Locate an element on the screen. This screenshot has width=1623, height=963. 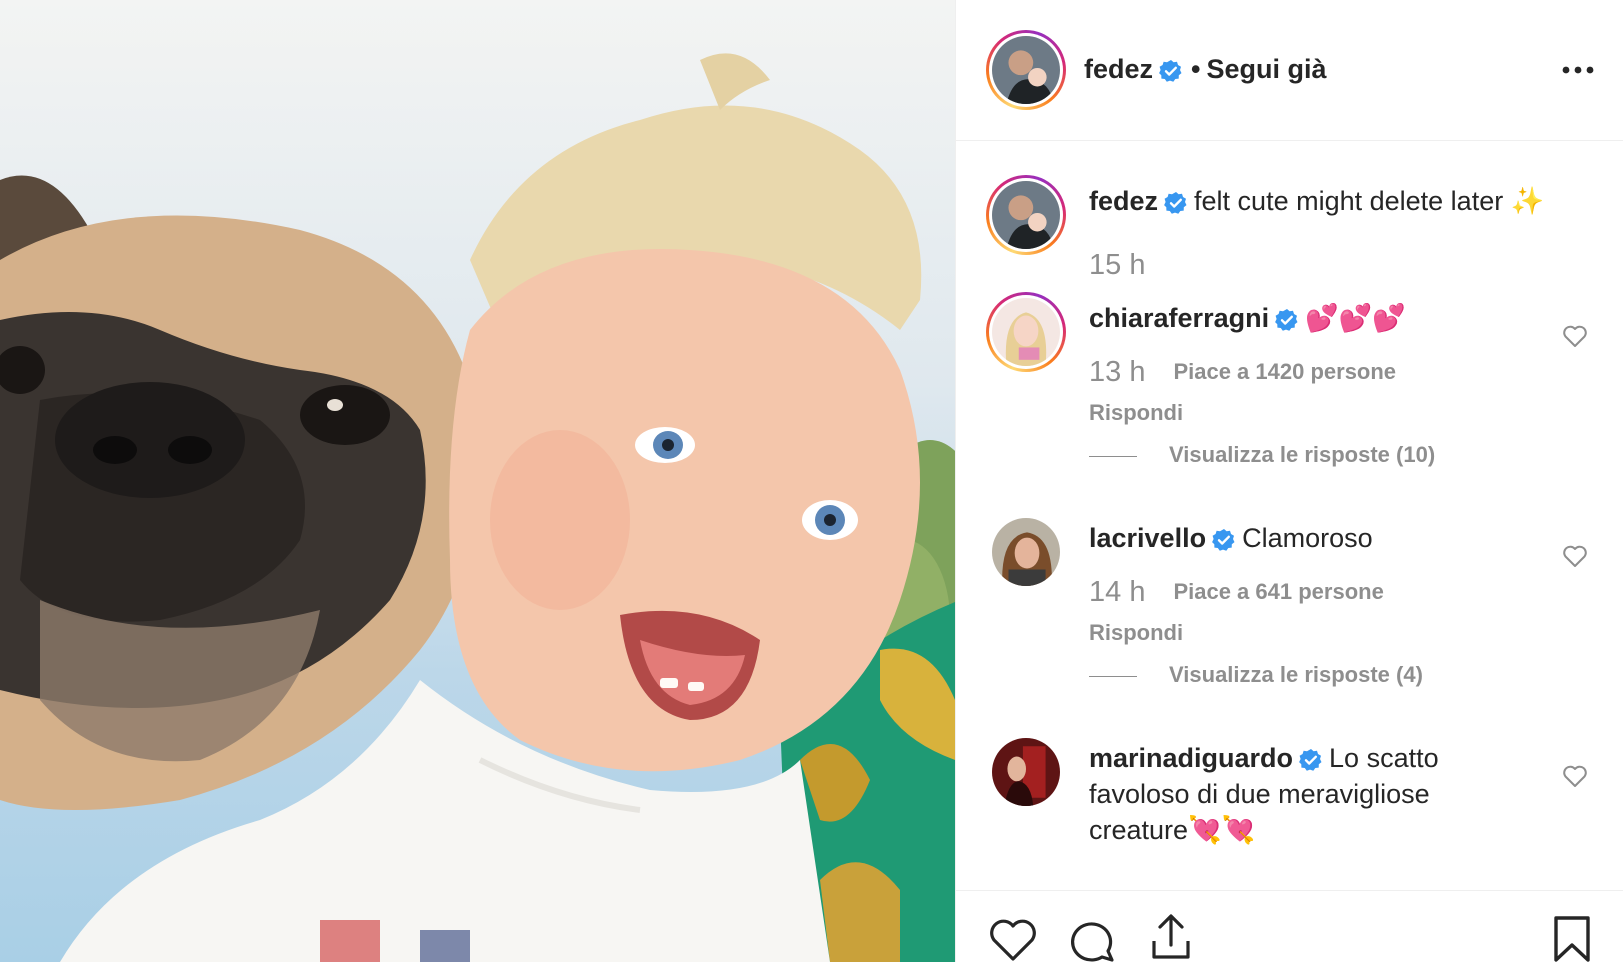
caption-meta: 15 h is located at coordinates (1117, 265).